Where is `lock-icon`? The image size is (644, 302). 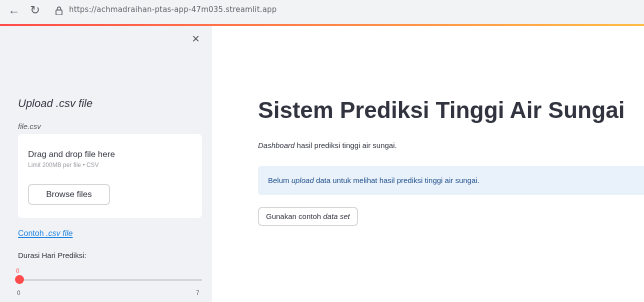 lock-icon is located at coordinates (59, 10).